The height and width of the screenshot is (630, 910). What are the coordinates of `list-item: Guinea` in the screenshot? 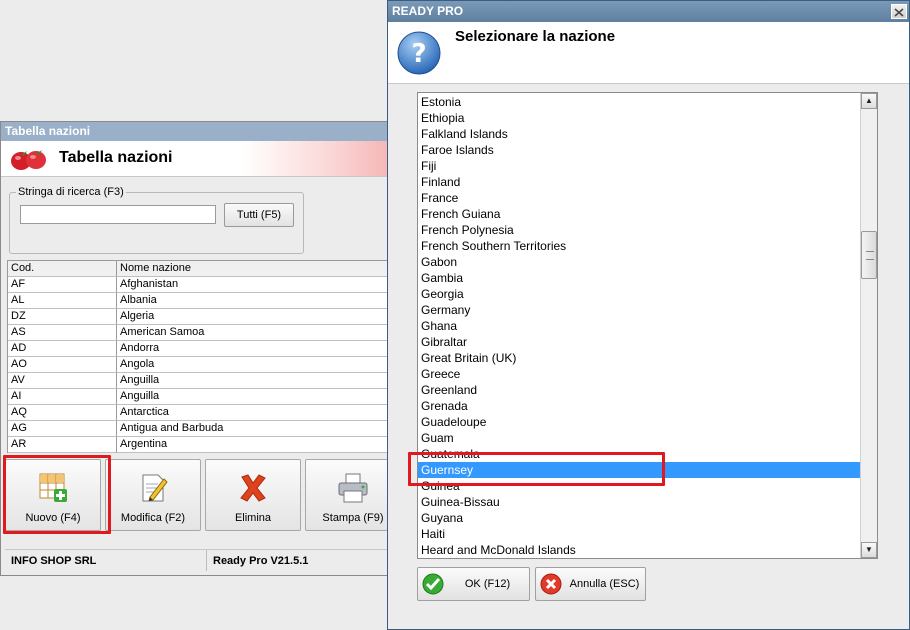 It's located at (639, 486).